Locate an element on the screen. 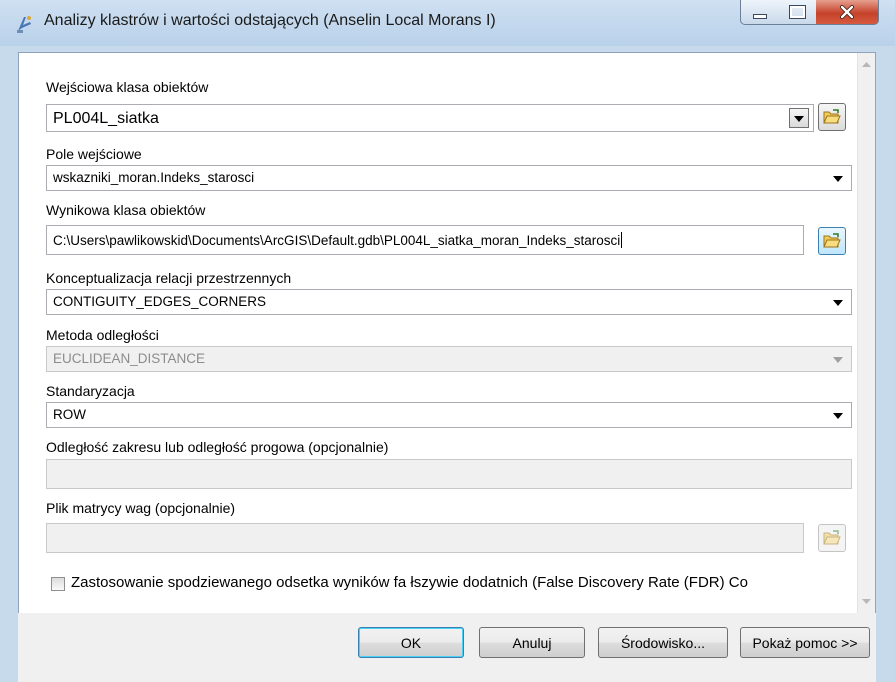  minimize-button is located at coordinates (760, 12).